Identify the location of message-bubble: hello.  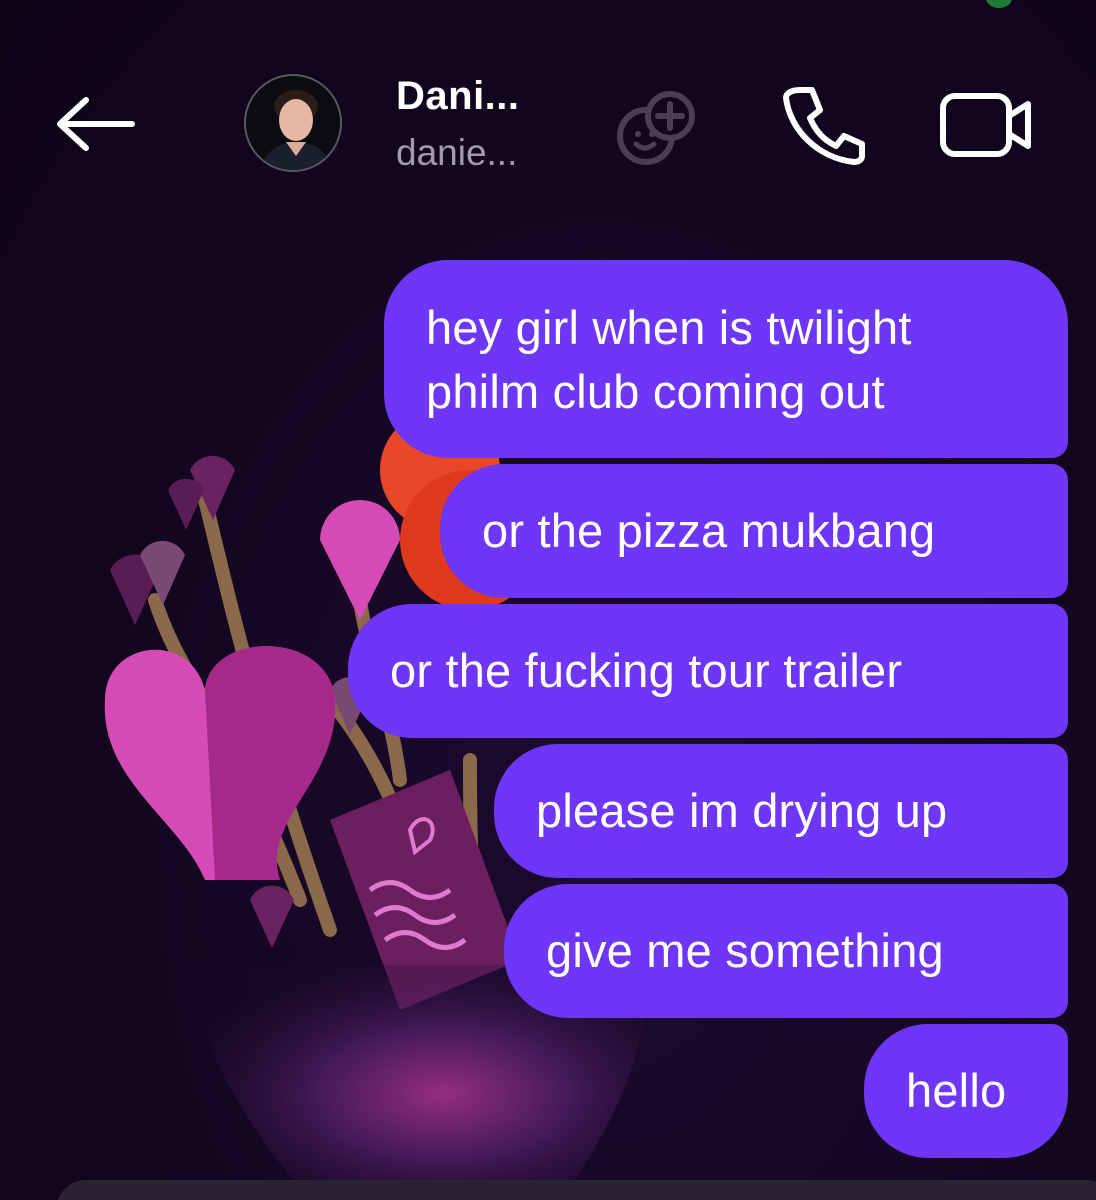
(966, 1091).